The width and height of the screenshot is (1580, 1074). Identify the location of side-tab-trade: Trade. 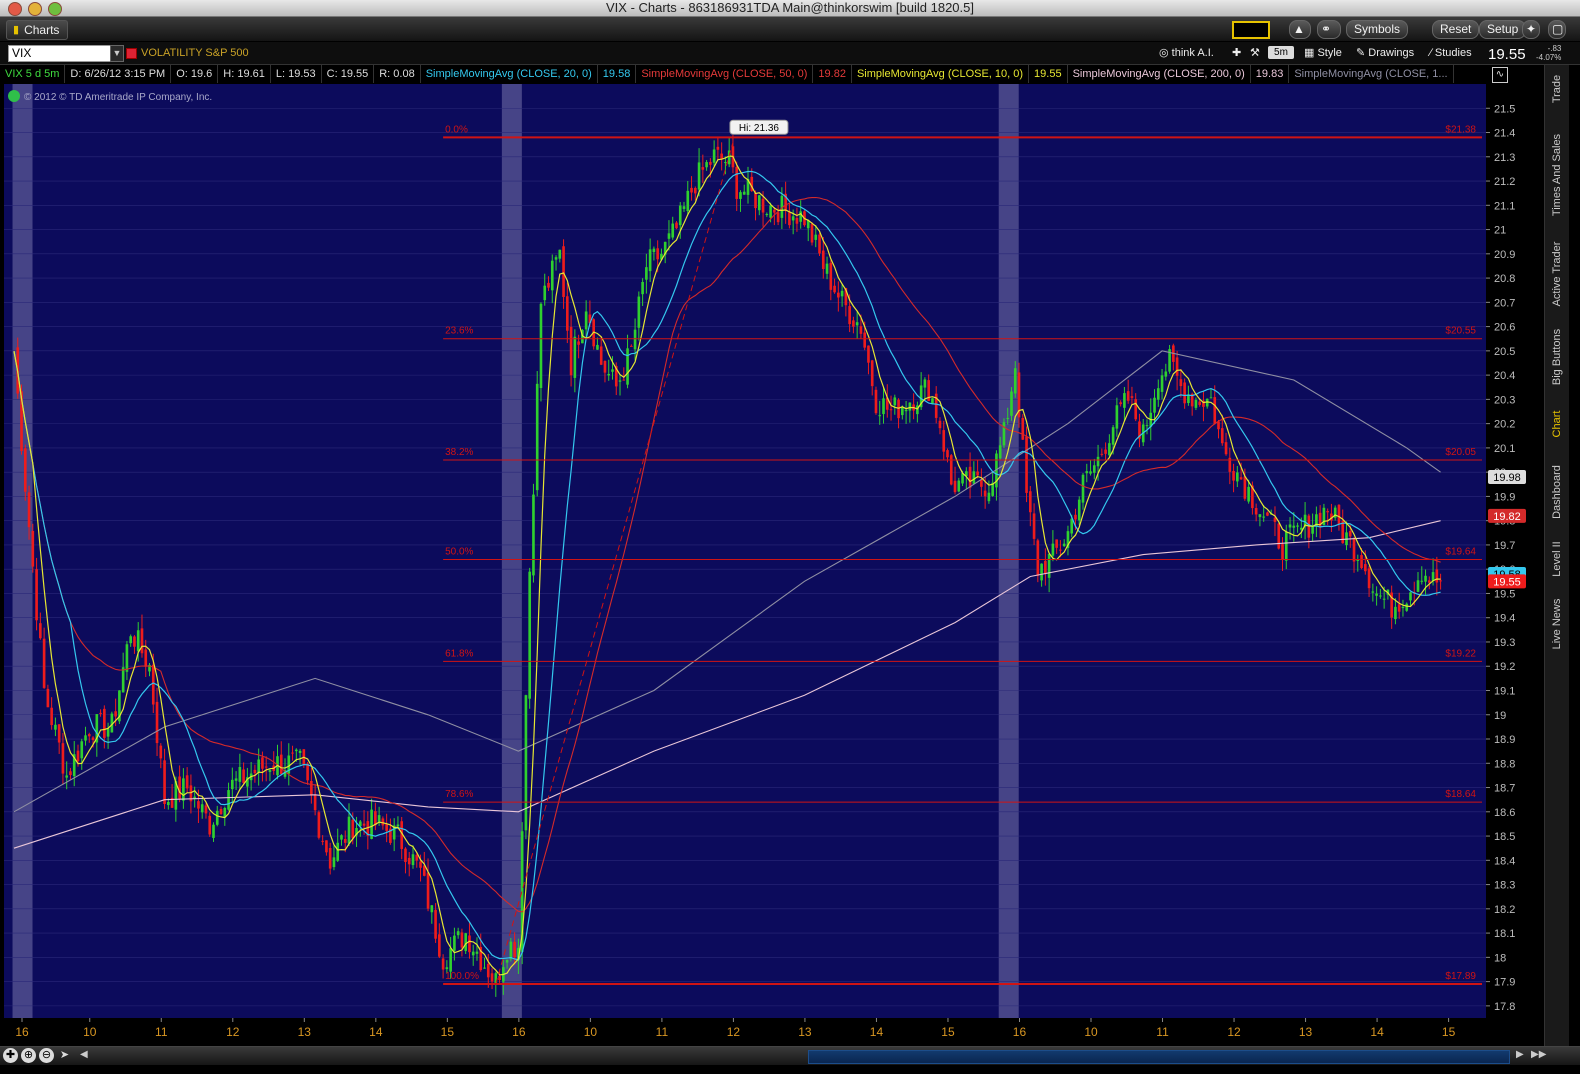
(1557, 89).